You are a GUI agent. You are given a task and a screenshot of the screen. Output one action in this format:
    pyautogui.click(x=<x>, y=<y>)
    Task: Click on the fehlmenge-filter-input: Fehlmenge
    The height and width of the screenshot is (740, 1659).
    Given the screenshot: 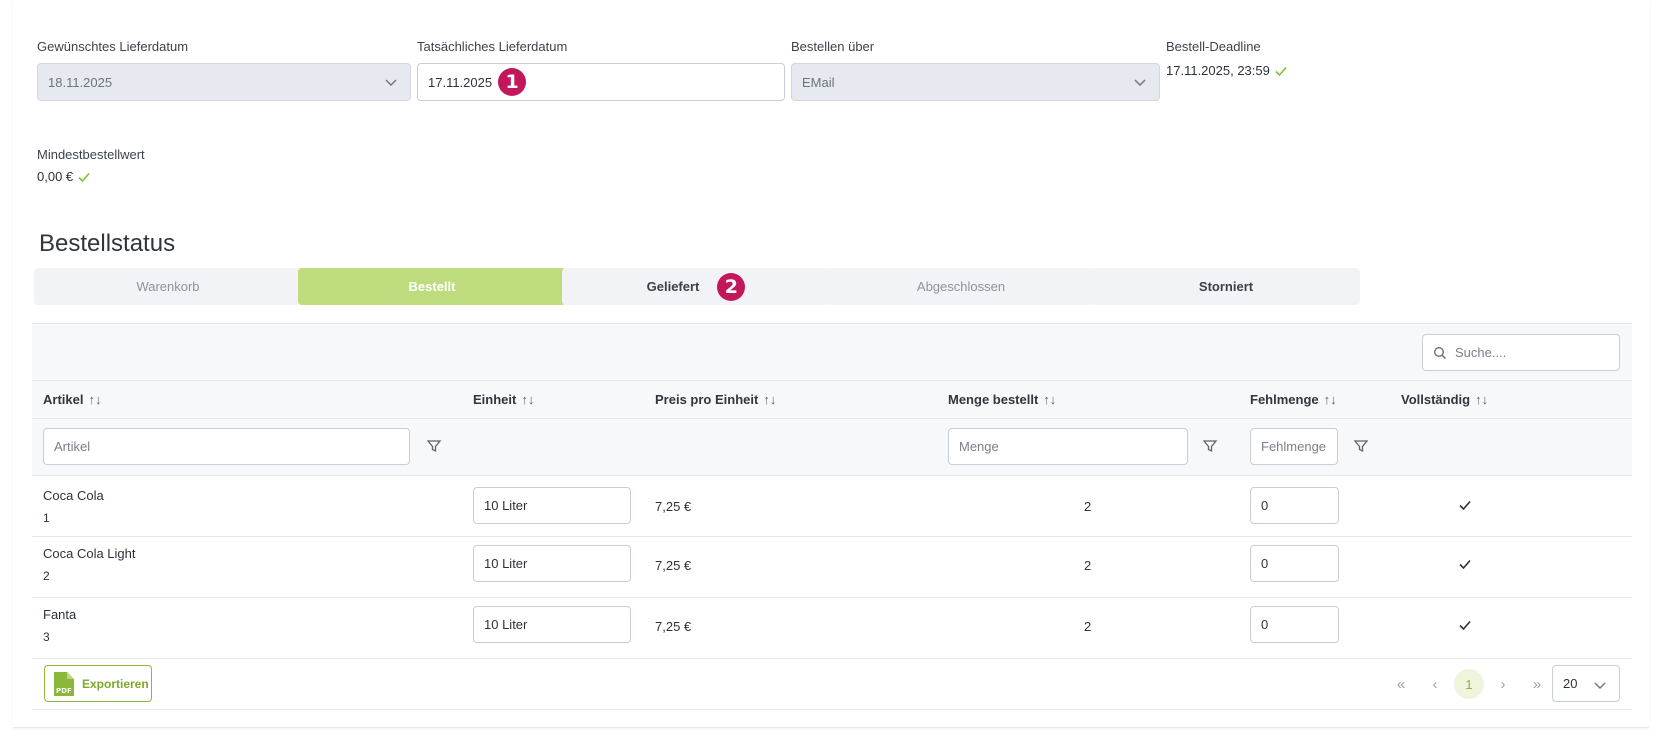 What is the action you would take?
    pyautogui.click(x=1294, y=446)
    